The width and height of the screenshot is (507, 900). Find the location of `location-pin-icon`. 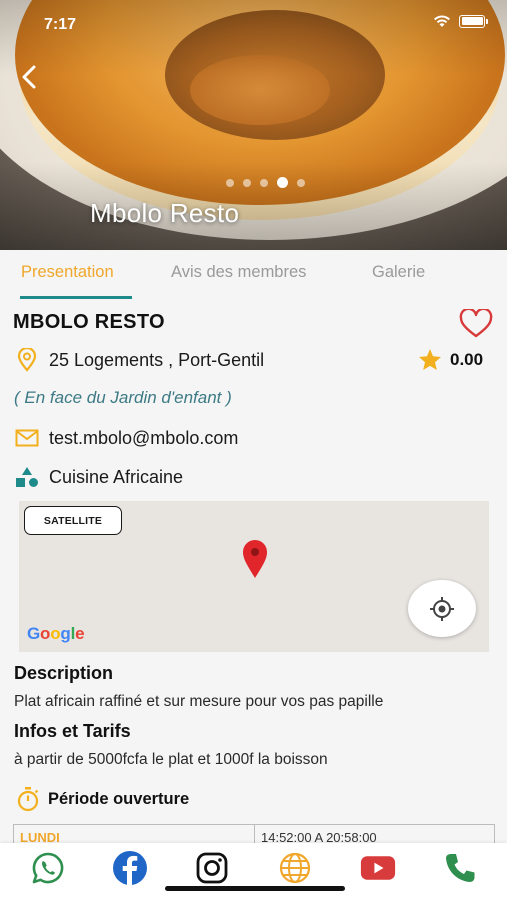

location-pin-icon is located at coordinates (27, 360).